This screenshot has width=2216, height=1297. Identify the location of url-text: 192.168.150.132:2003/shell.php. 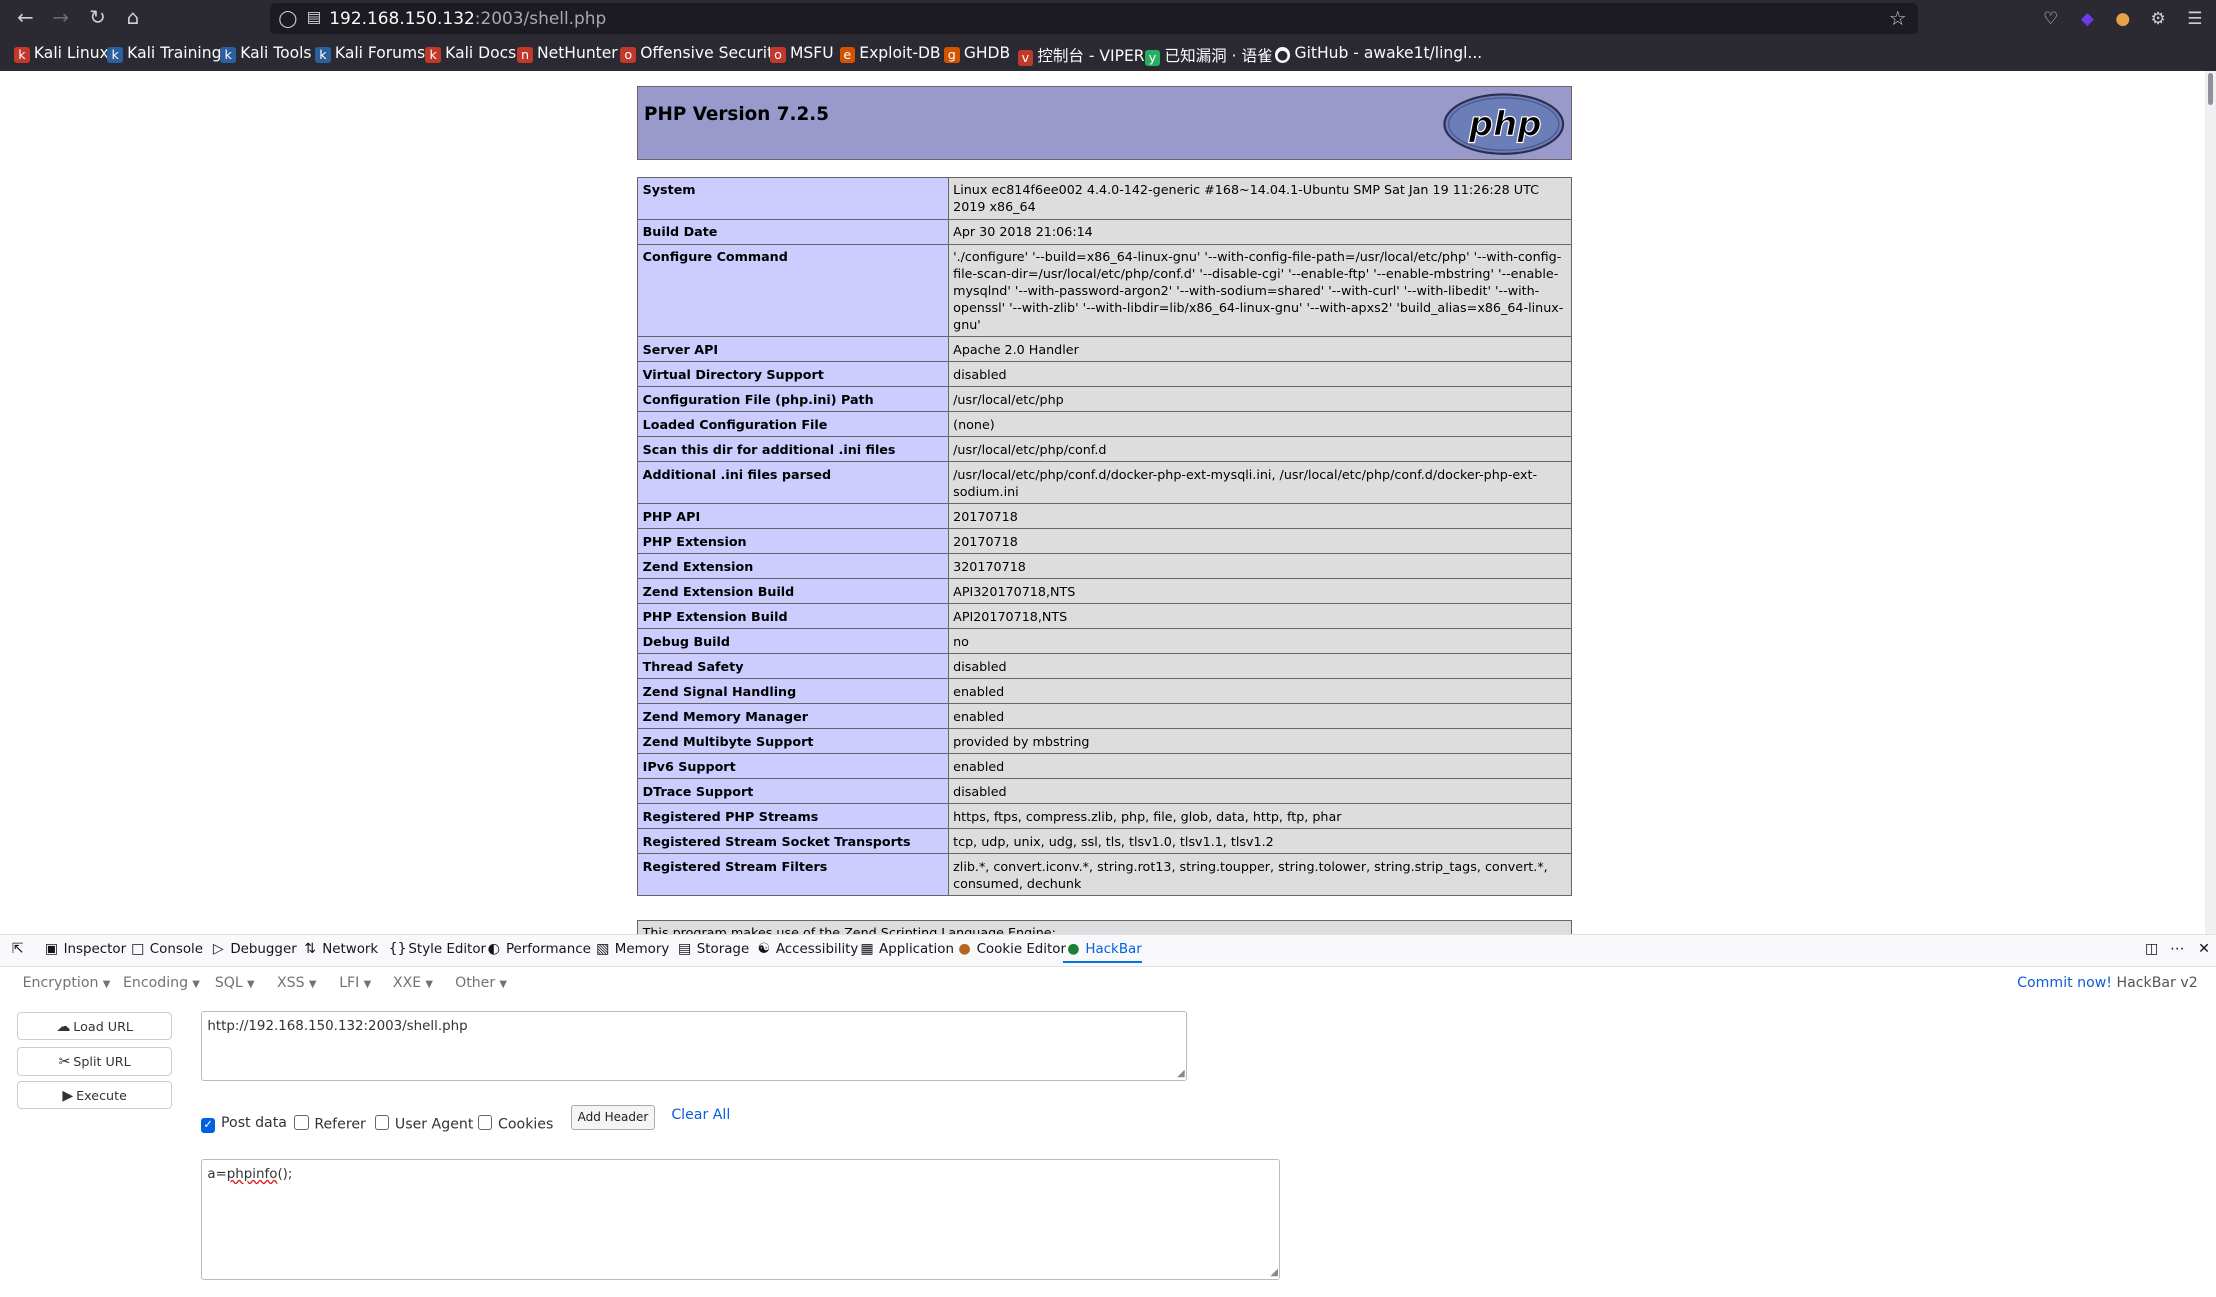
(467, 18).